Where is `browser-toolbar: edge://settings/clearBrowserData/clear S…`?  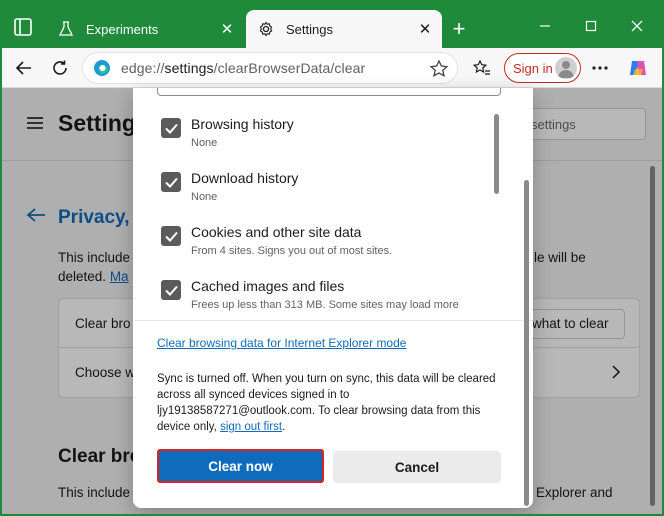
browser-toolbar: edge://settings/clearBrowserData/clear S… is located at coordinates (332, 68).